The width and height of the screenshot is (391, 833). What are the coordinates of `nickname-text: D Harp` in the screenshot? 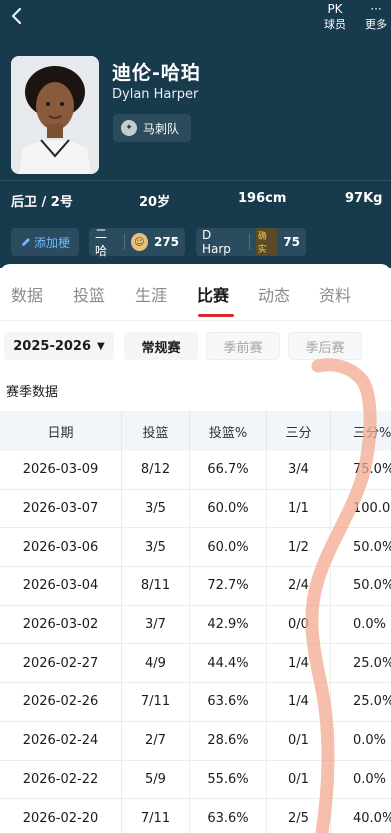 It's located at (216, 242).